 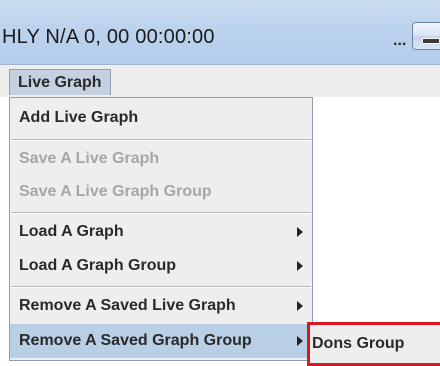 I want to click on menu-item-save-live-graph: Save A Live Graph, so click(x=161, y=159).